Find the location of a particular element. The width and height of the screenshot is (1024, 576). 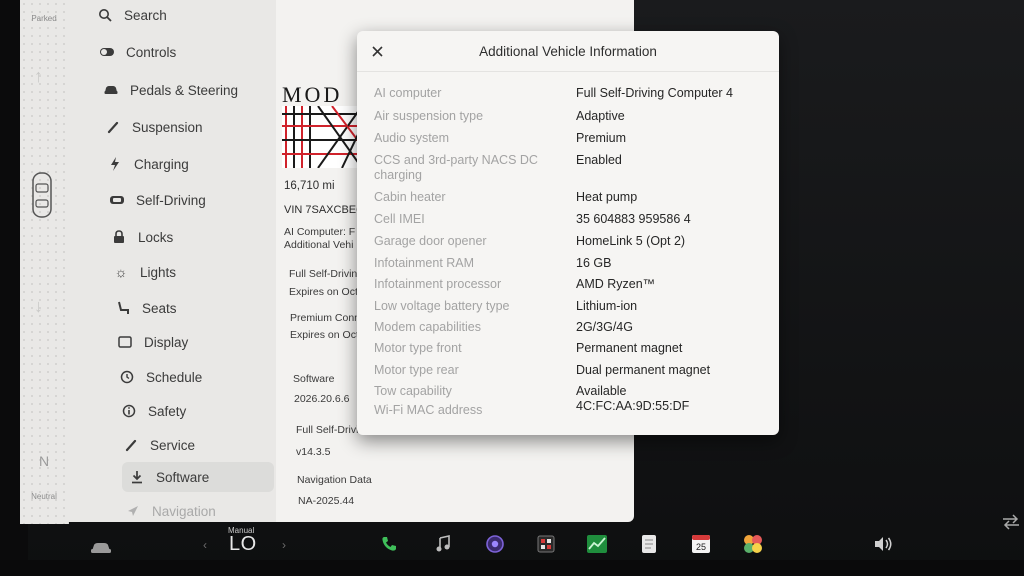

calendar-day: 25 is located at coordinates (701, 547).